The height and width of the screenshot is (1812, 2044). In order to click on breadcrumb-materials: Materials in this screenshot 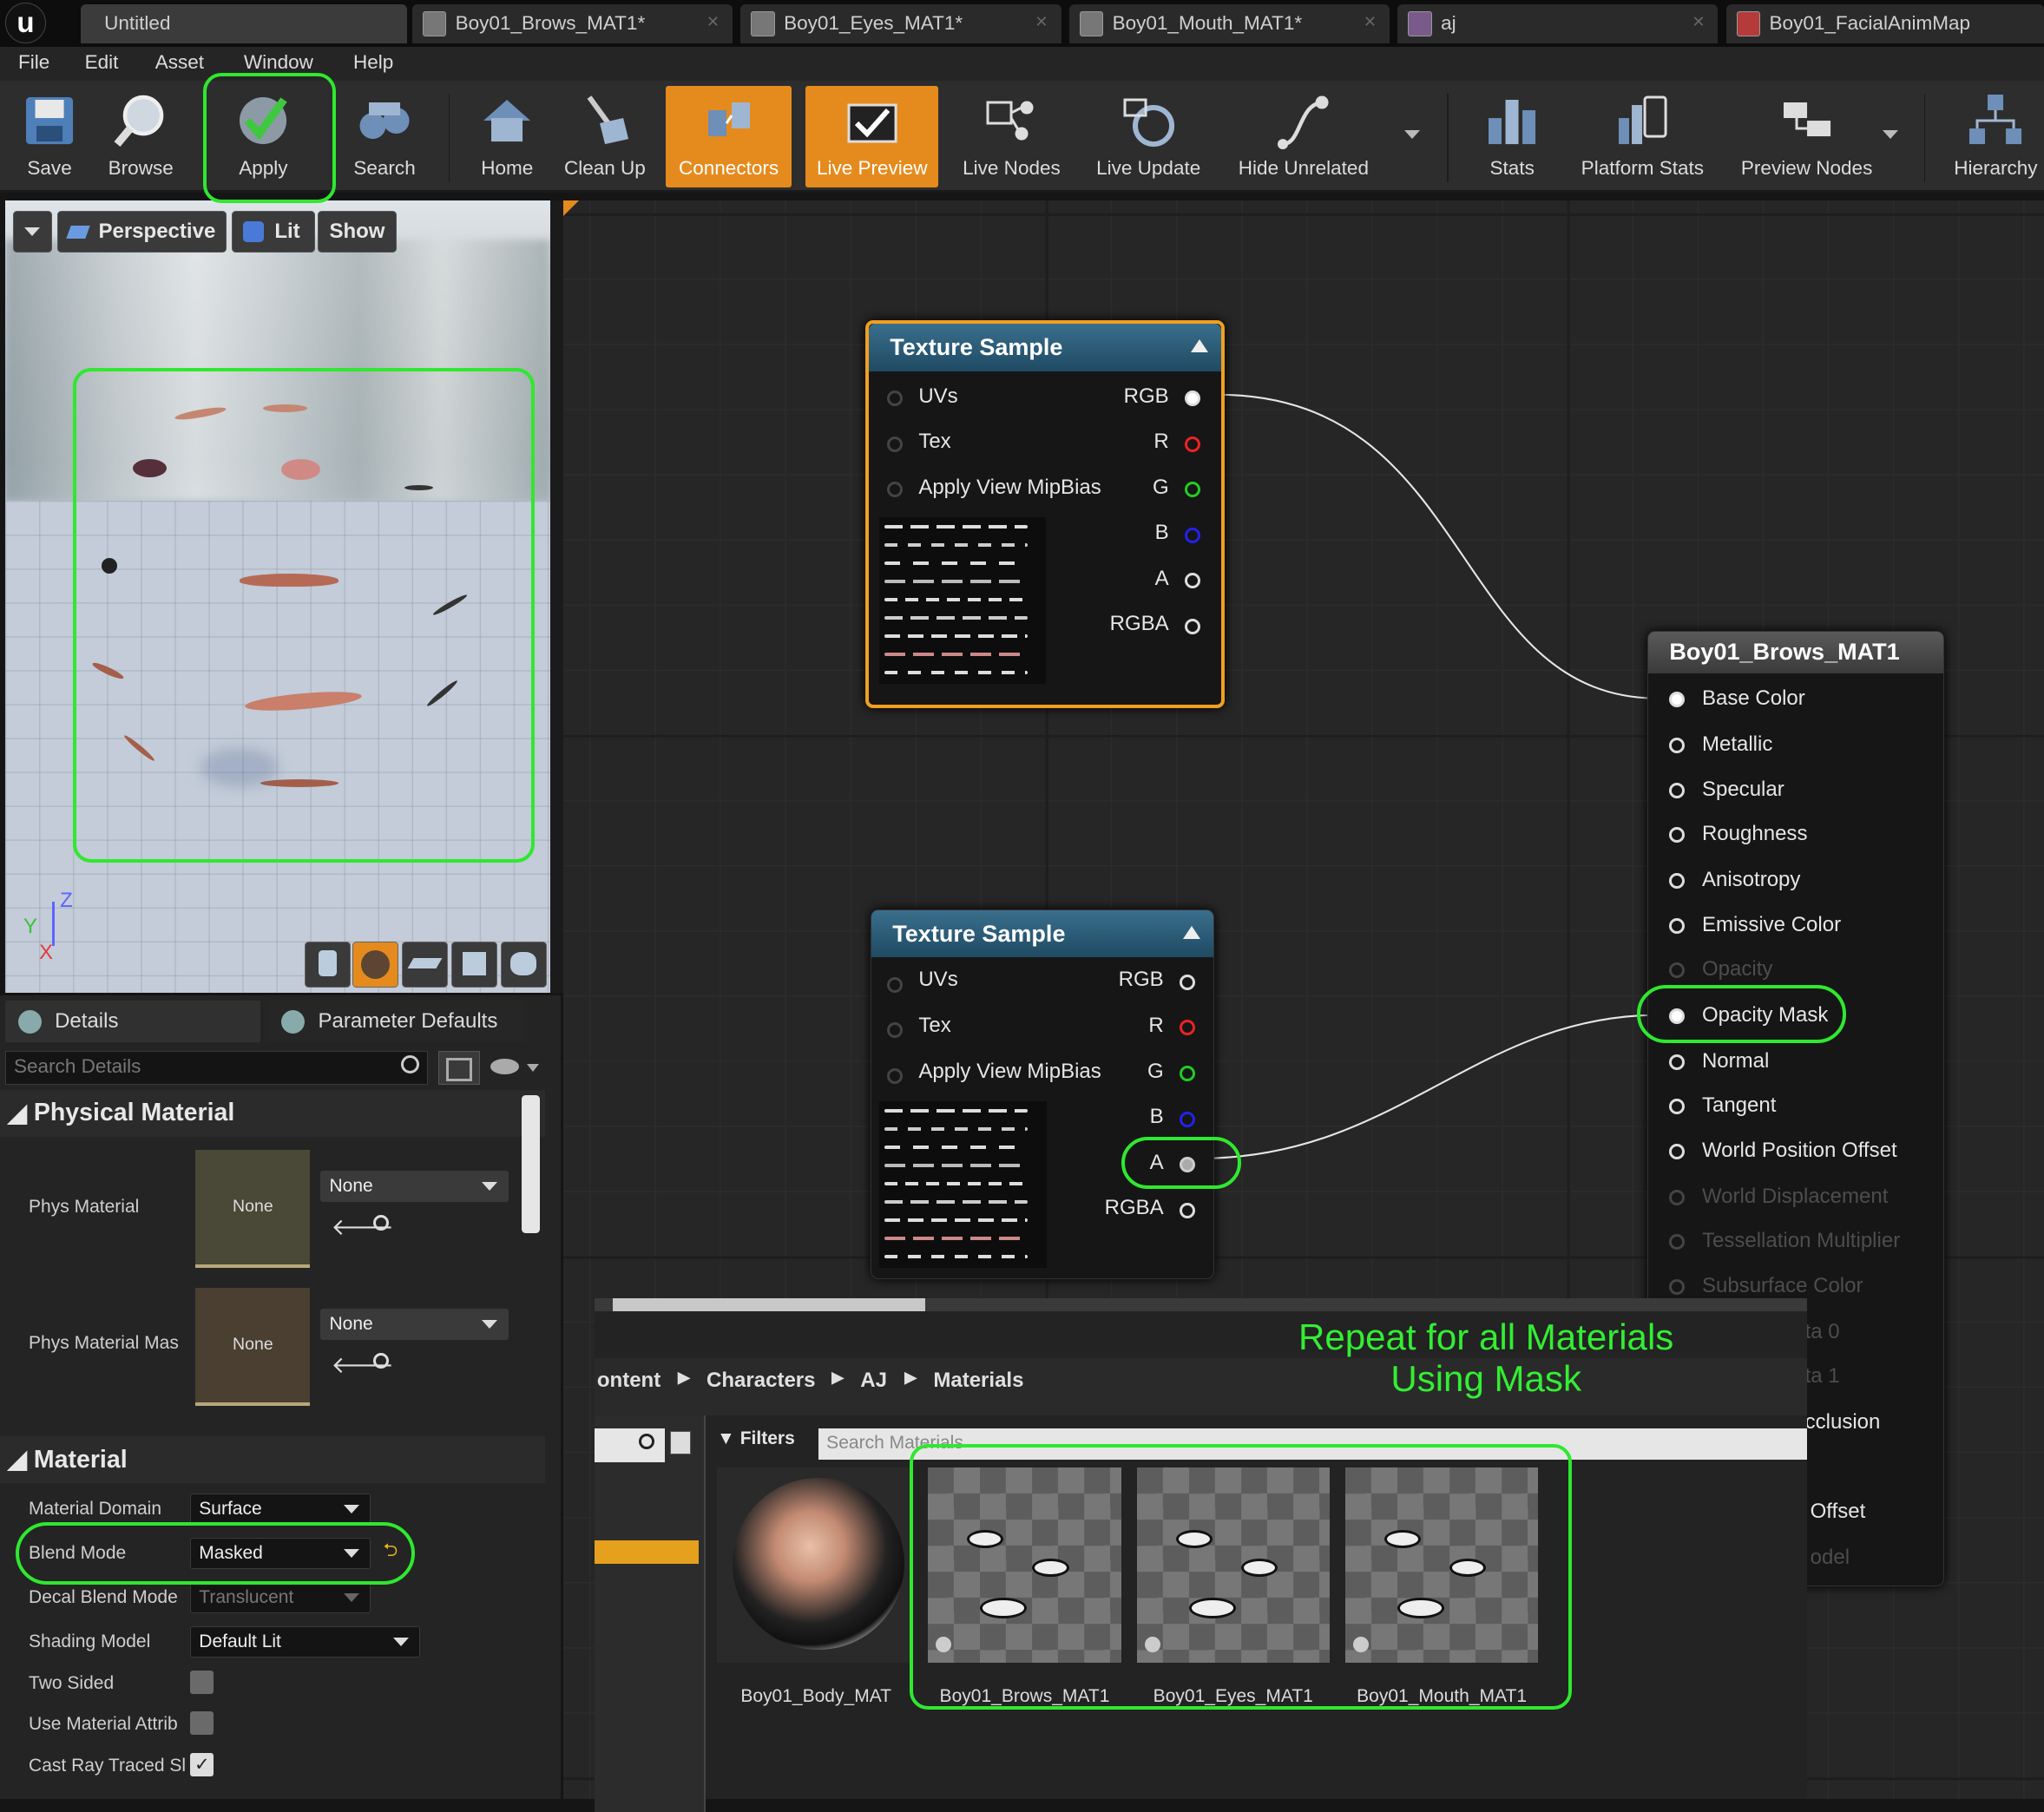, I will do `click(978, 1381)`.